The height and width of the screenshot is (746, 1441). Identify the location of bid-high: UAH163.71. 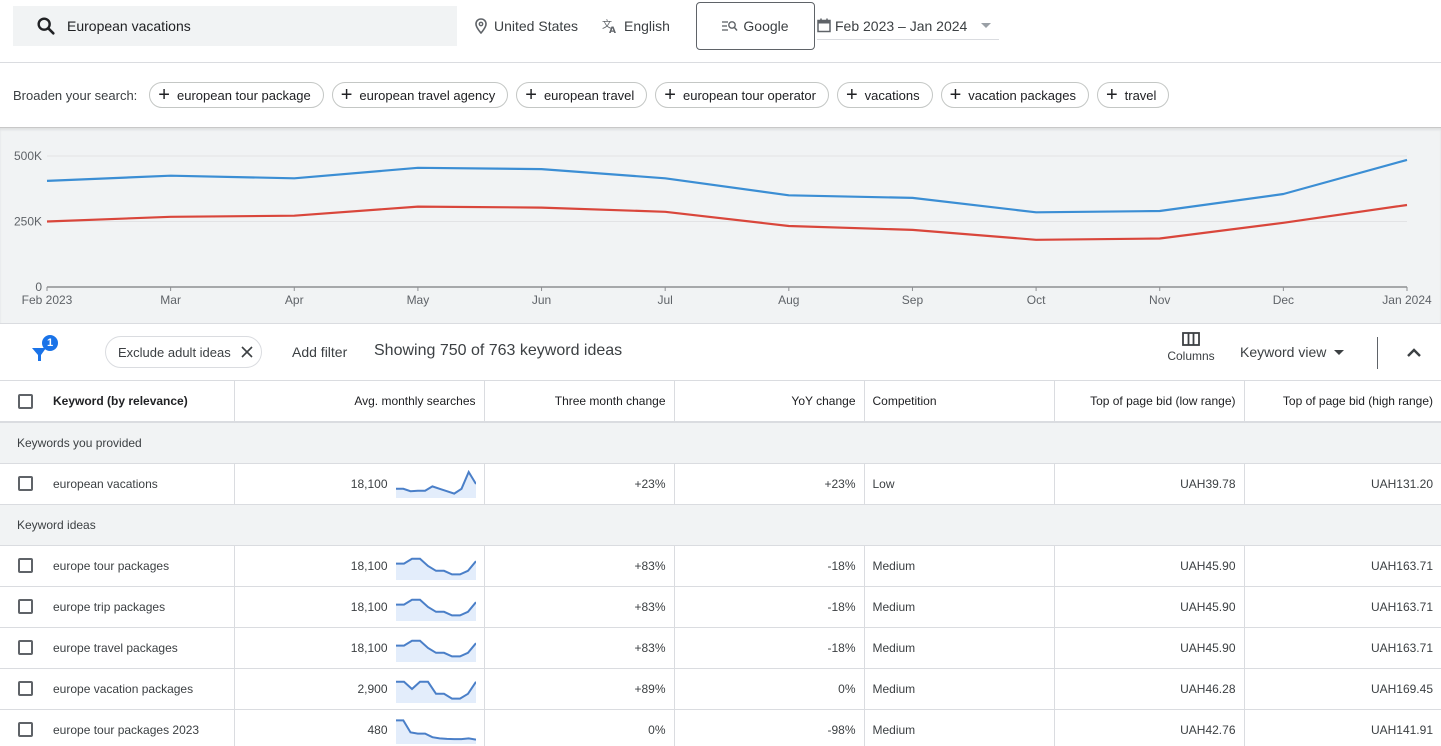
(1342, 648).